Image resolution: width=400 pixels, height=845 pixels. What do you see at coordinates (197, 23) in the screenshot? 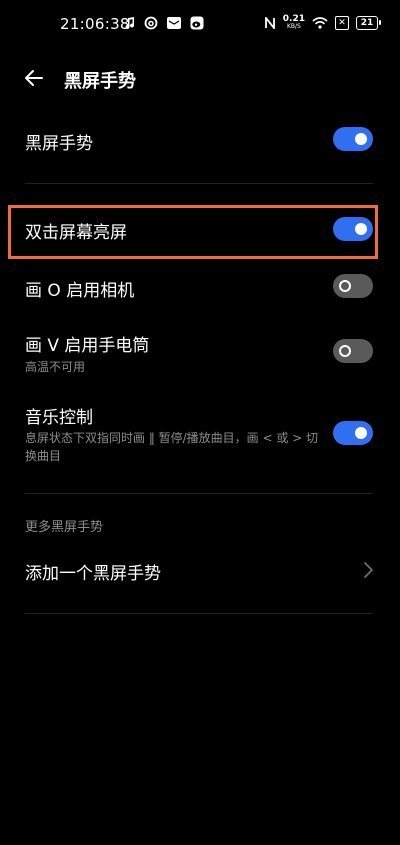
I see `weibo-icon` at bounding box center [197, 23].